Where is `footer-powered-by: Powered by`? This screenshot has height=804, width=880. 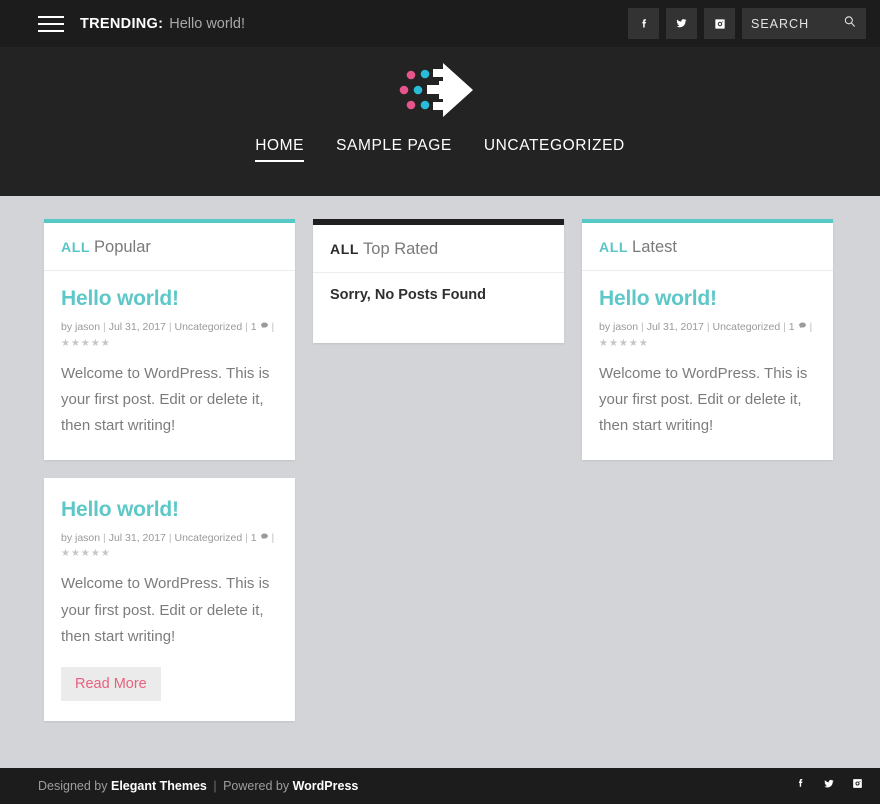
footer-powered-by: Powered by is located at coordinates (256, 786).